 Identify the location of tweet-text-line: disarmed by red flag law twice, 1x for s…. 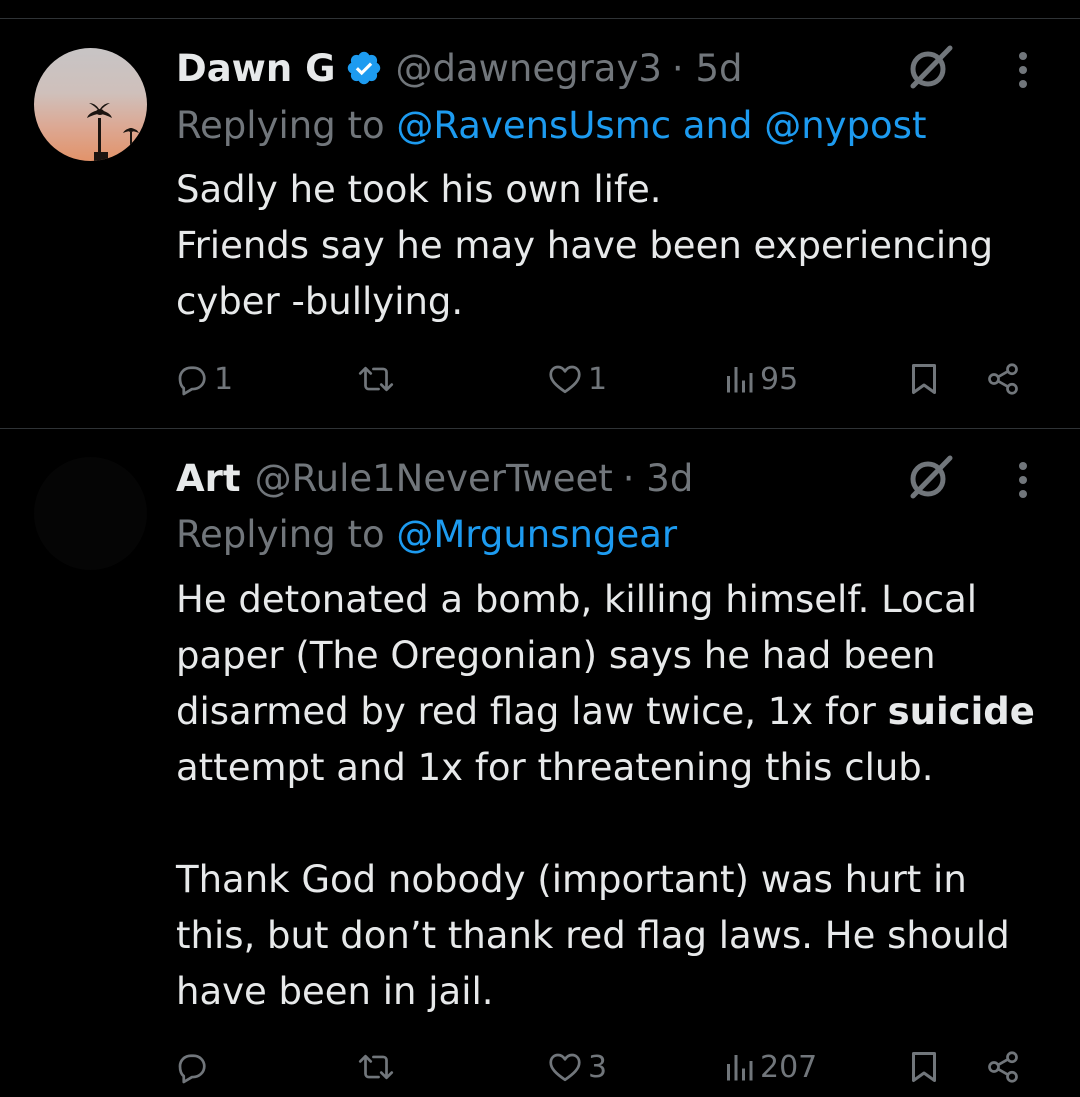
(616, 712).